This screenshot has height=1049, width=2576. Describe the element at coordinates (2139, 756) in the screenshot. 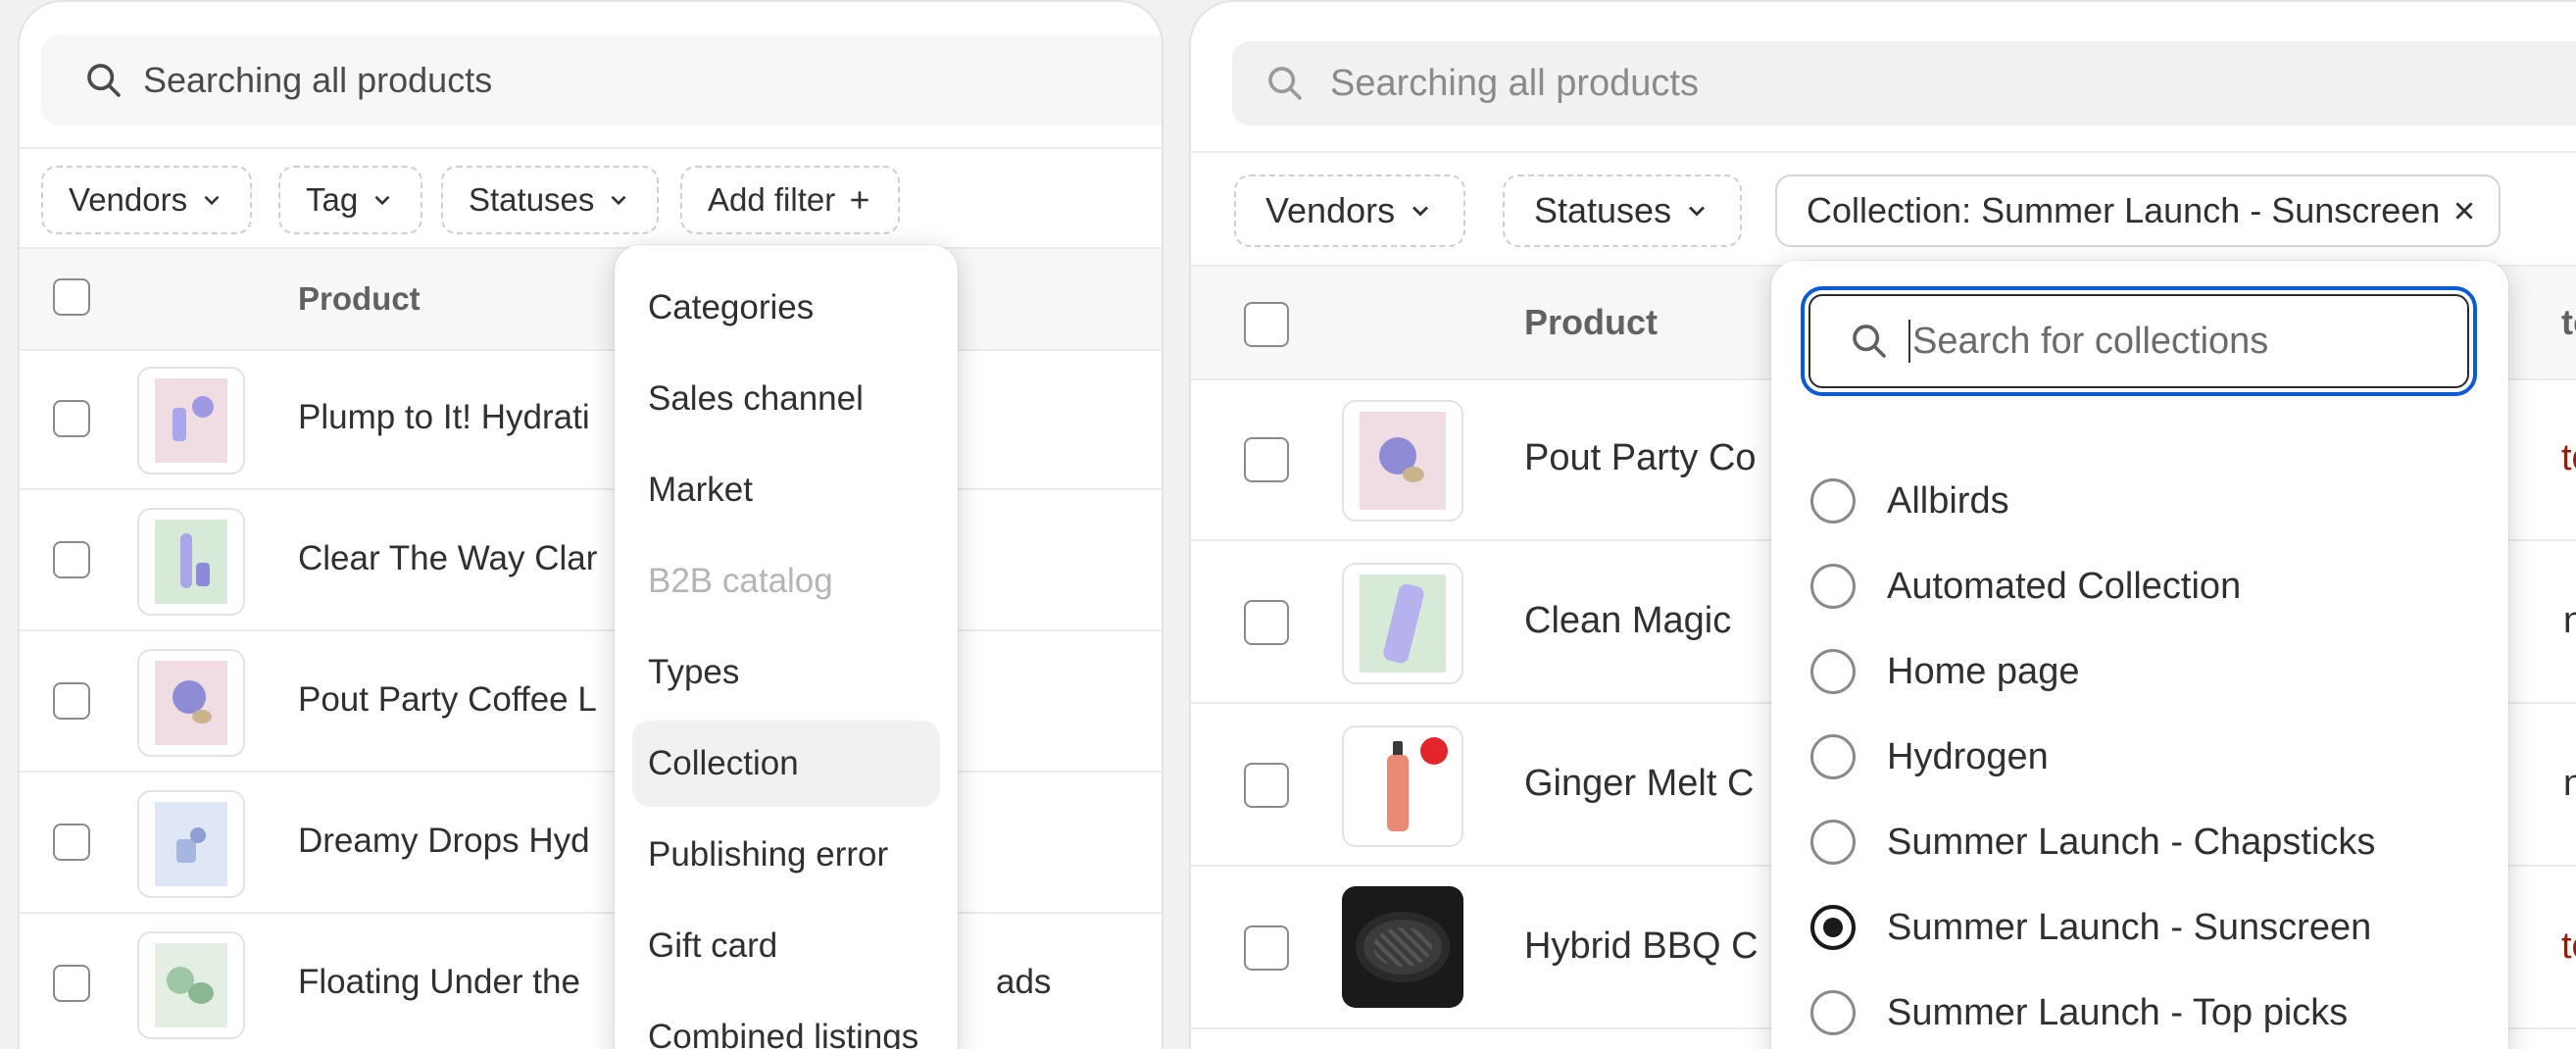

I see `collection-option: Hydrogen` at that location.